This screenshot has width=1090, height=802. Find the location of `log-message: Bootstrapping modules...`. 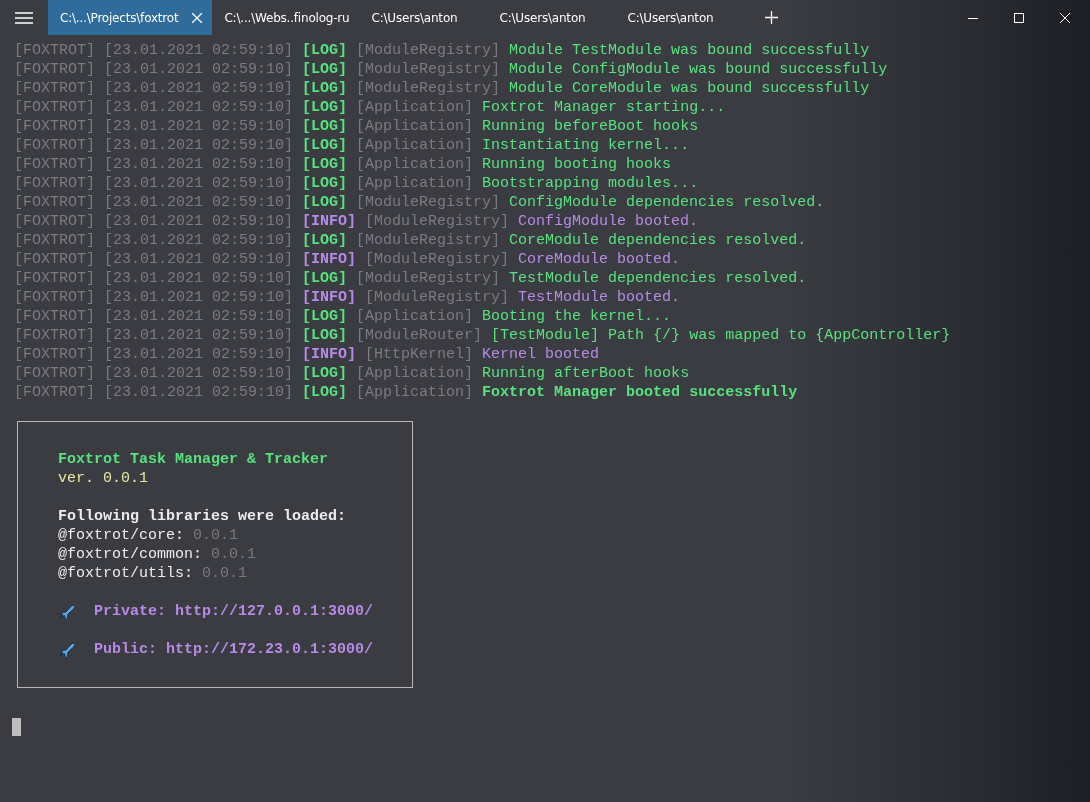

log-message: Bootstrapping modules... is located at coordinates (590, 183).